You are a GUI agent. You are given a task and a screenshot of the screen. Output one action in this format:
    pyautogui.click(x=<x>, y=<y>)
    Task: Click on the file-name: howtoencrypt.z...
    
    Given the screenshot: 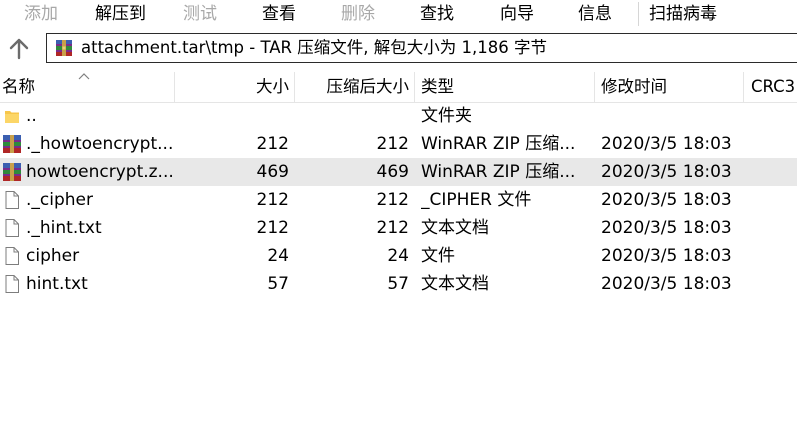 What is the action you would take?
    pyautogui.click(x=100, y=172)
    